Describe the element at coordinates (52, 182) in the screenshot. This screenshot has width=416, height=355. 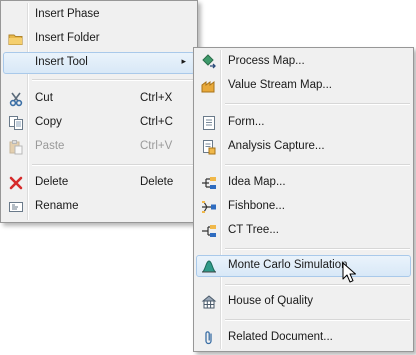
I see `menu-item-label: Delete` at that location.